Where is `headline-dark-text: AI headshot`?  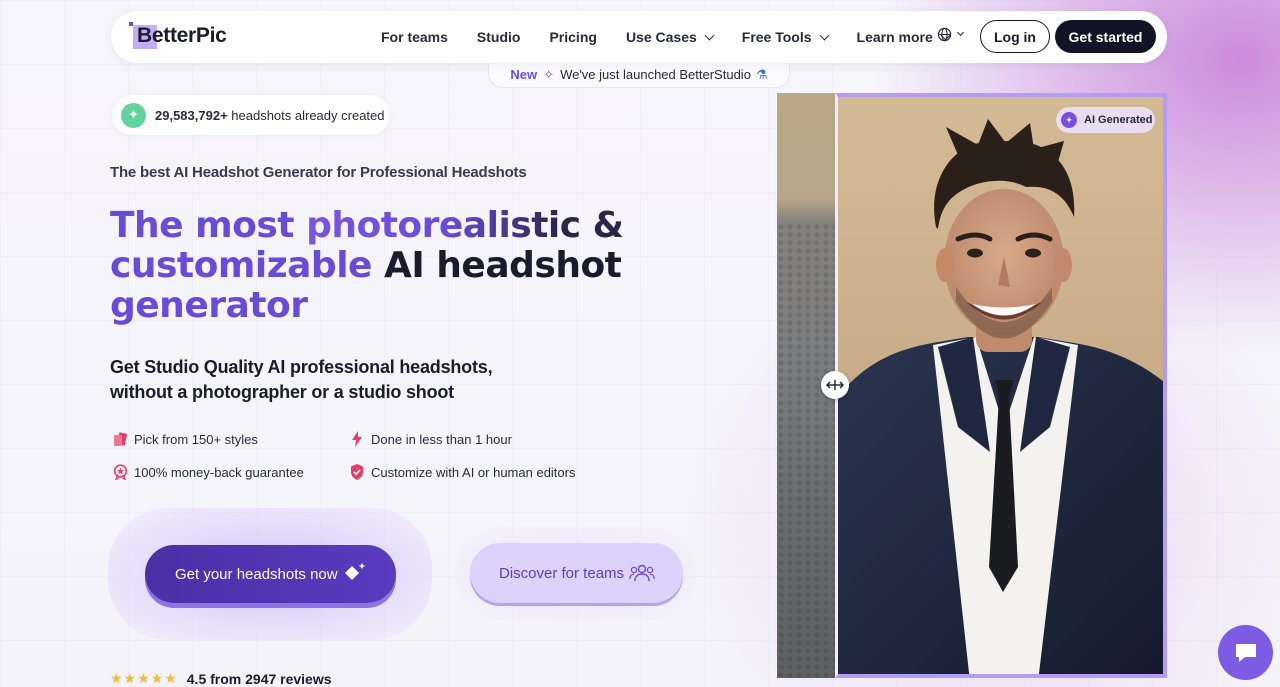
headline-dark-text: AI headshot is located at coordinates (503, 265).